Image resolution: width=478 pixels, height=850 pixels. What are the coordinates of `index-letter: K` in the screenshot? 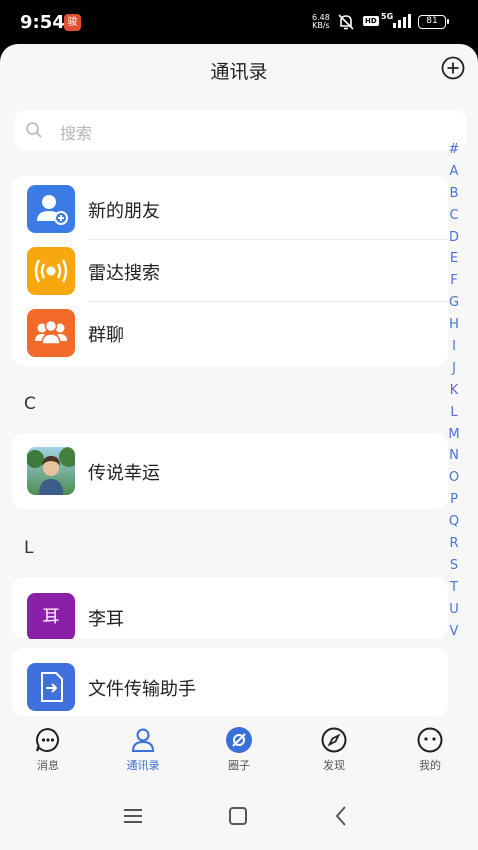 It's located at (454, 391).